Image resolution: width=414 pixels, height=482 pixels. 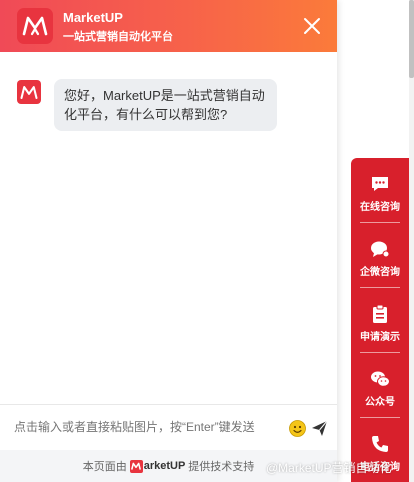 I want to click on chat-subtitle: 一站式营销自动化平台, so click(x=118, y=37).